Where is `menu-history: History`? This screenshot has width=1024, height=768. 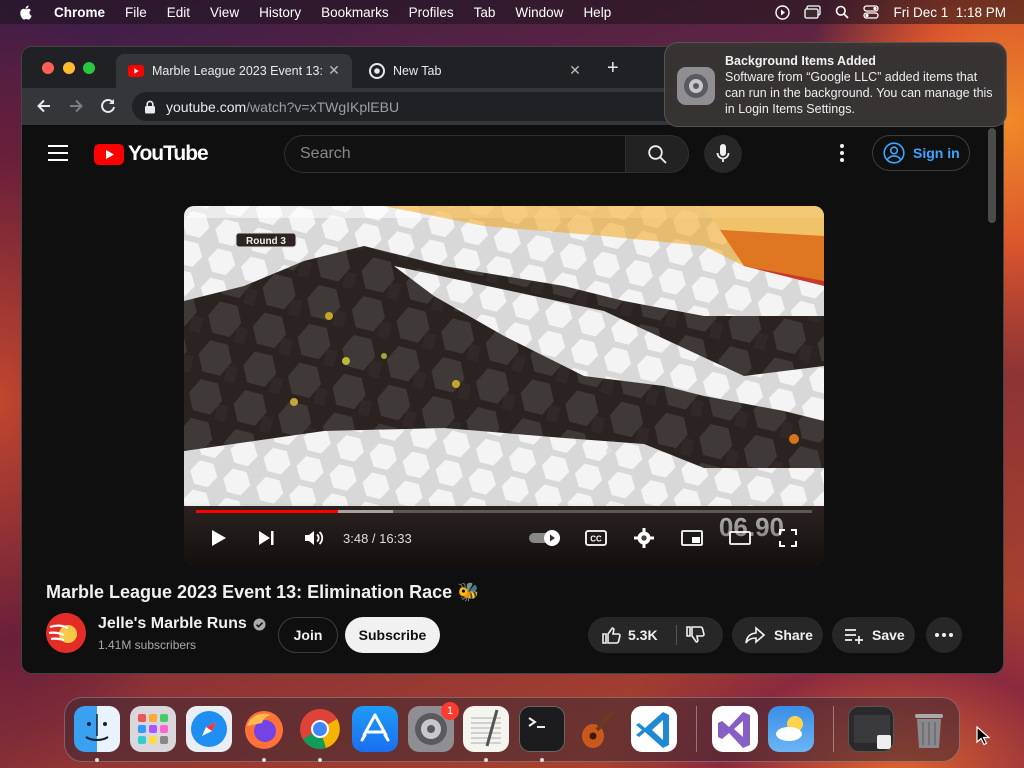
menu-history: History is located at coordinates (280, 12).